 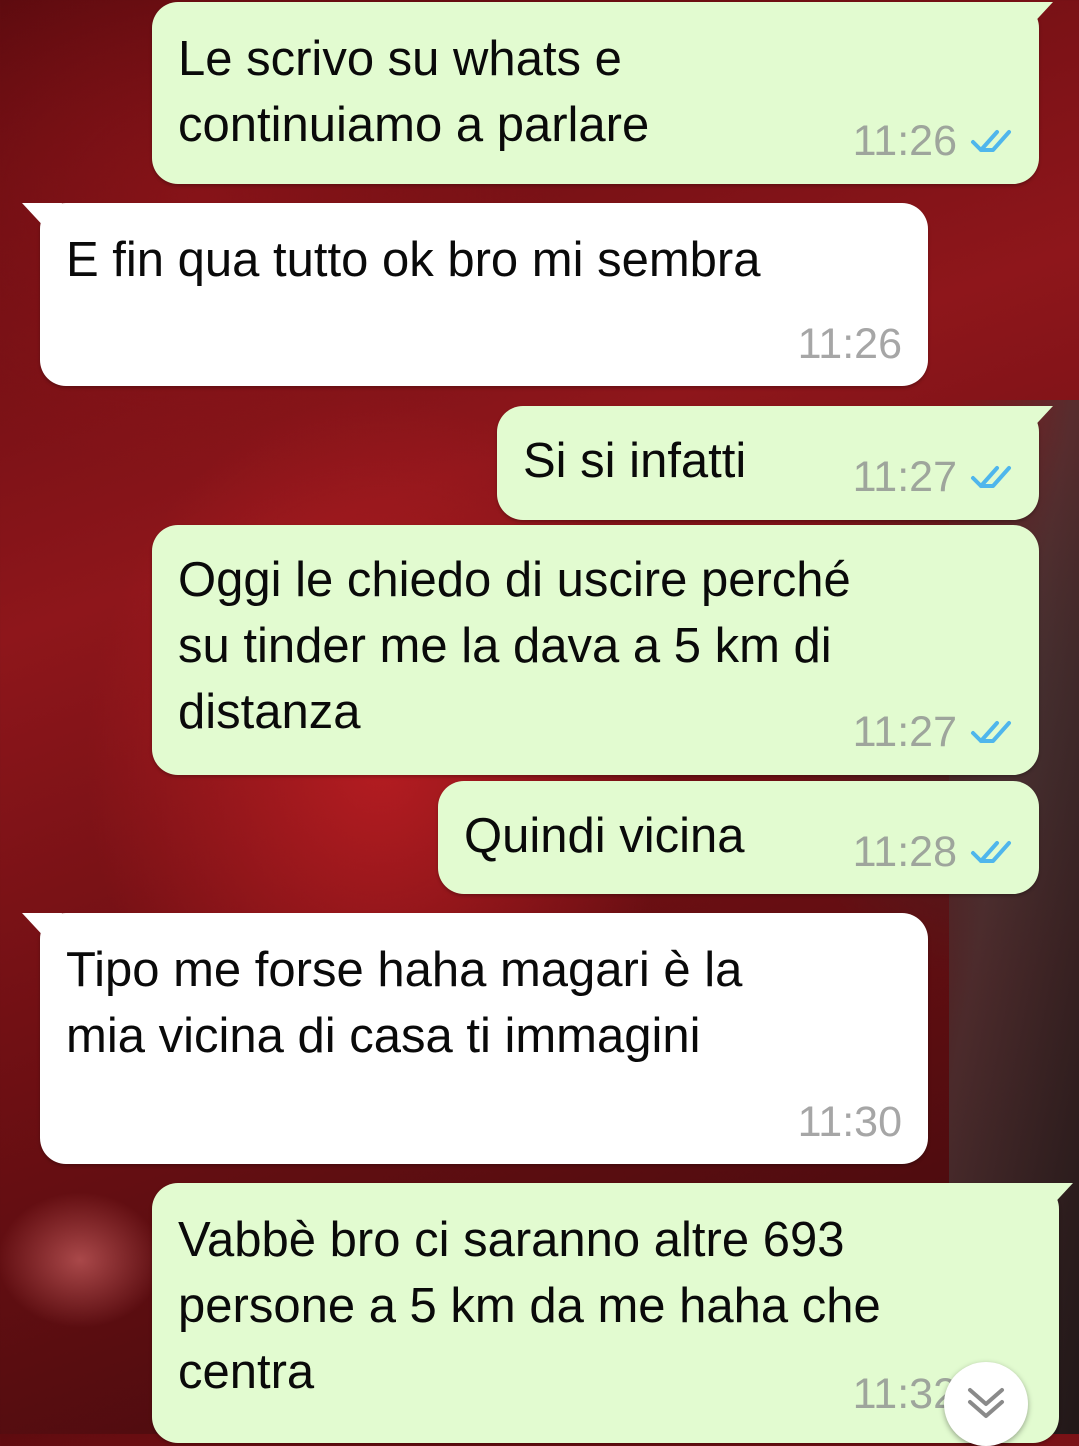 I want to click on message-time: 11:30, so click(x=849, y=1122).